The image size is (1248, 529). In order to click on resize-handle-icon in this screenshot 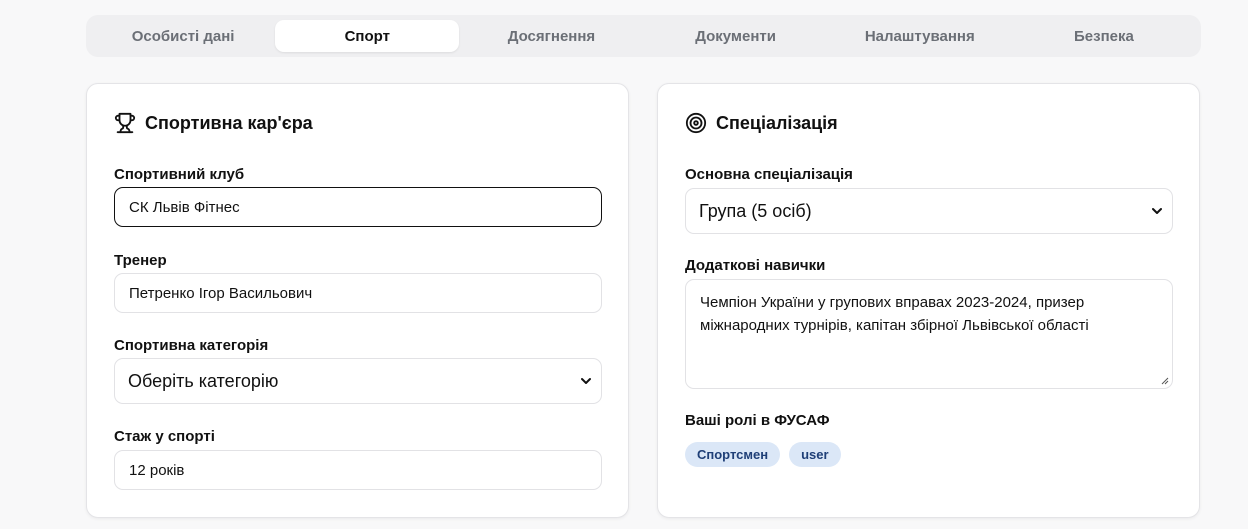, I will do `click(1164, 380)`.